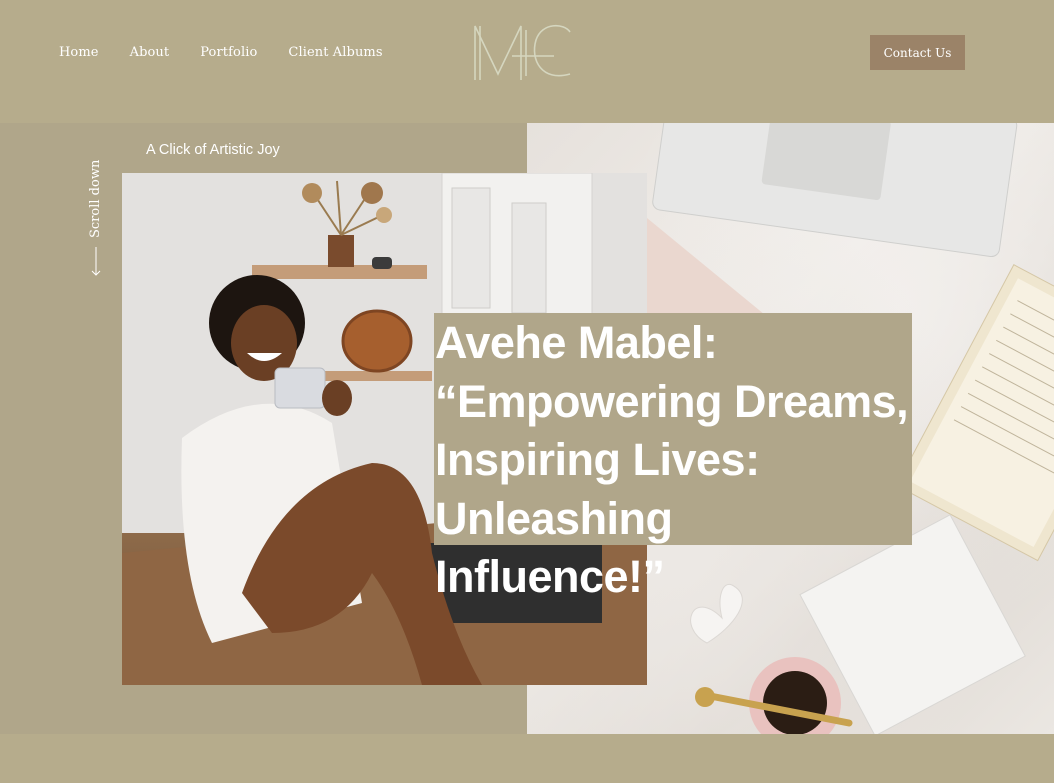  Describe the element at coordinates (150, 52) in the screenshot. I see `nav-about: About` at that location.